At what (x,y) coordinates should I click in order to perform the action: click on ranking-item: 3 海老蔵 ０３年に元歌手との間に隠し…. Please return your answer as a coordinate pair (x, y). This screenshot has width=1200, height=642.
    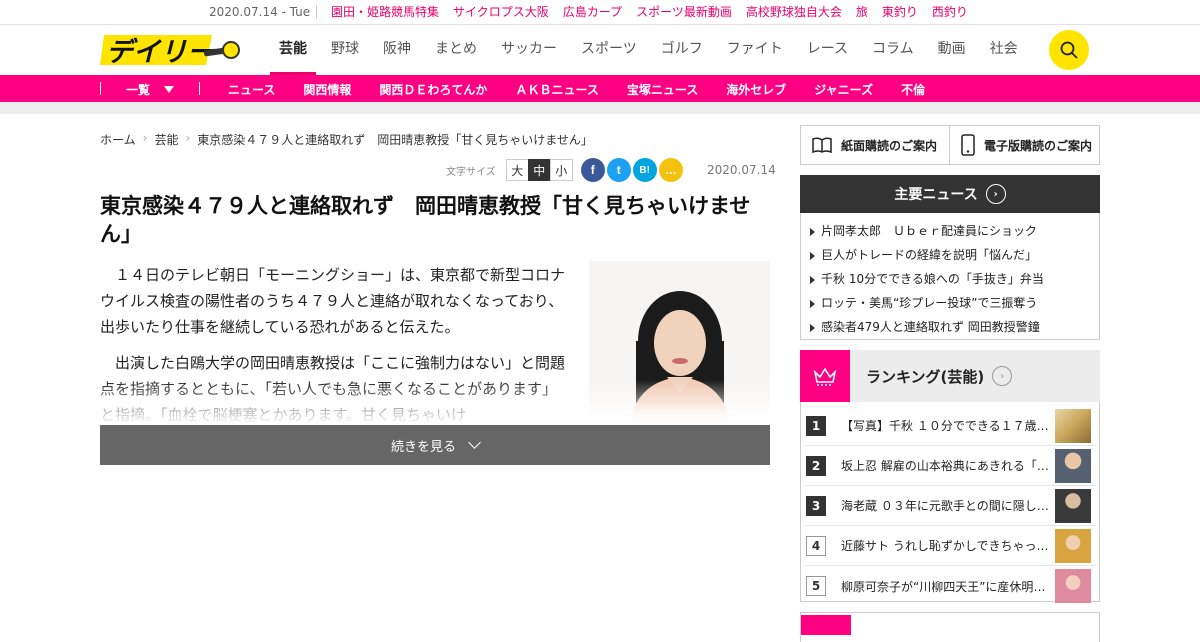
    Looking at the image, I should click on (951, 506).